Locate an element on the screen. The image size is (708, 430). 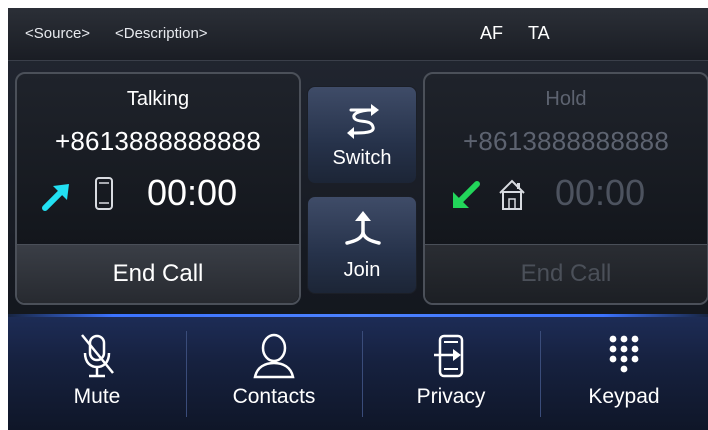
switch-label: Switch is located at coordinates (362, 158).